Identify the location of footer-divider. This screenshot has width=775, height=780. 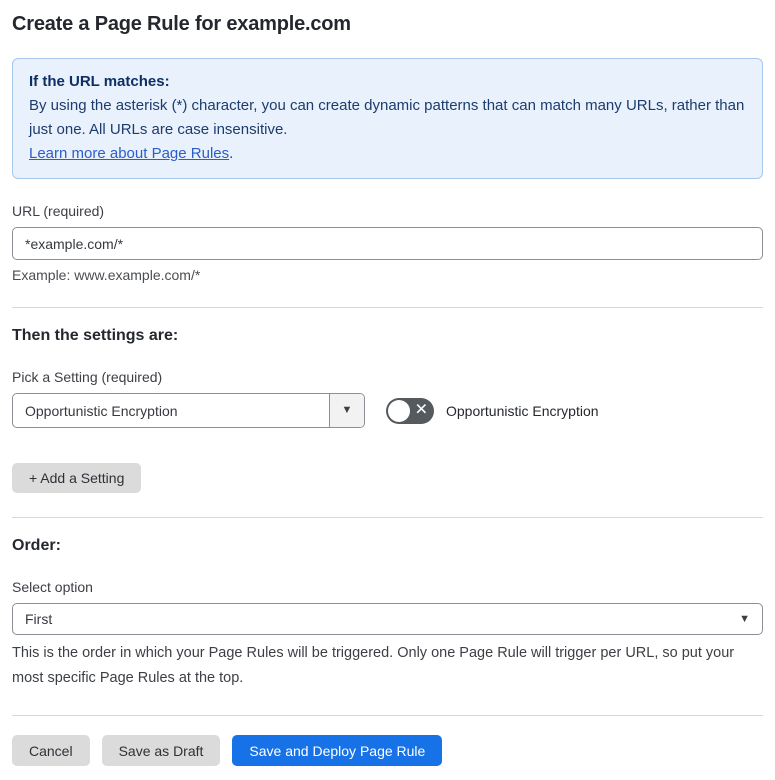
(387, 715).